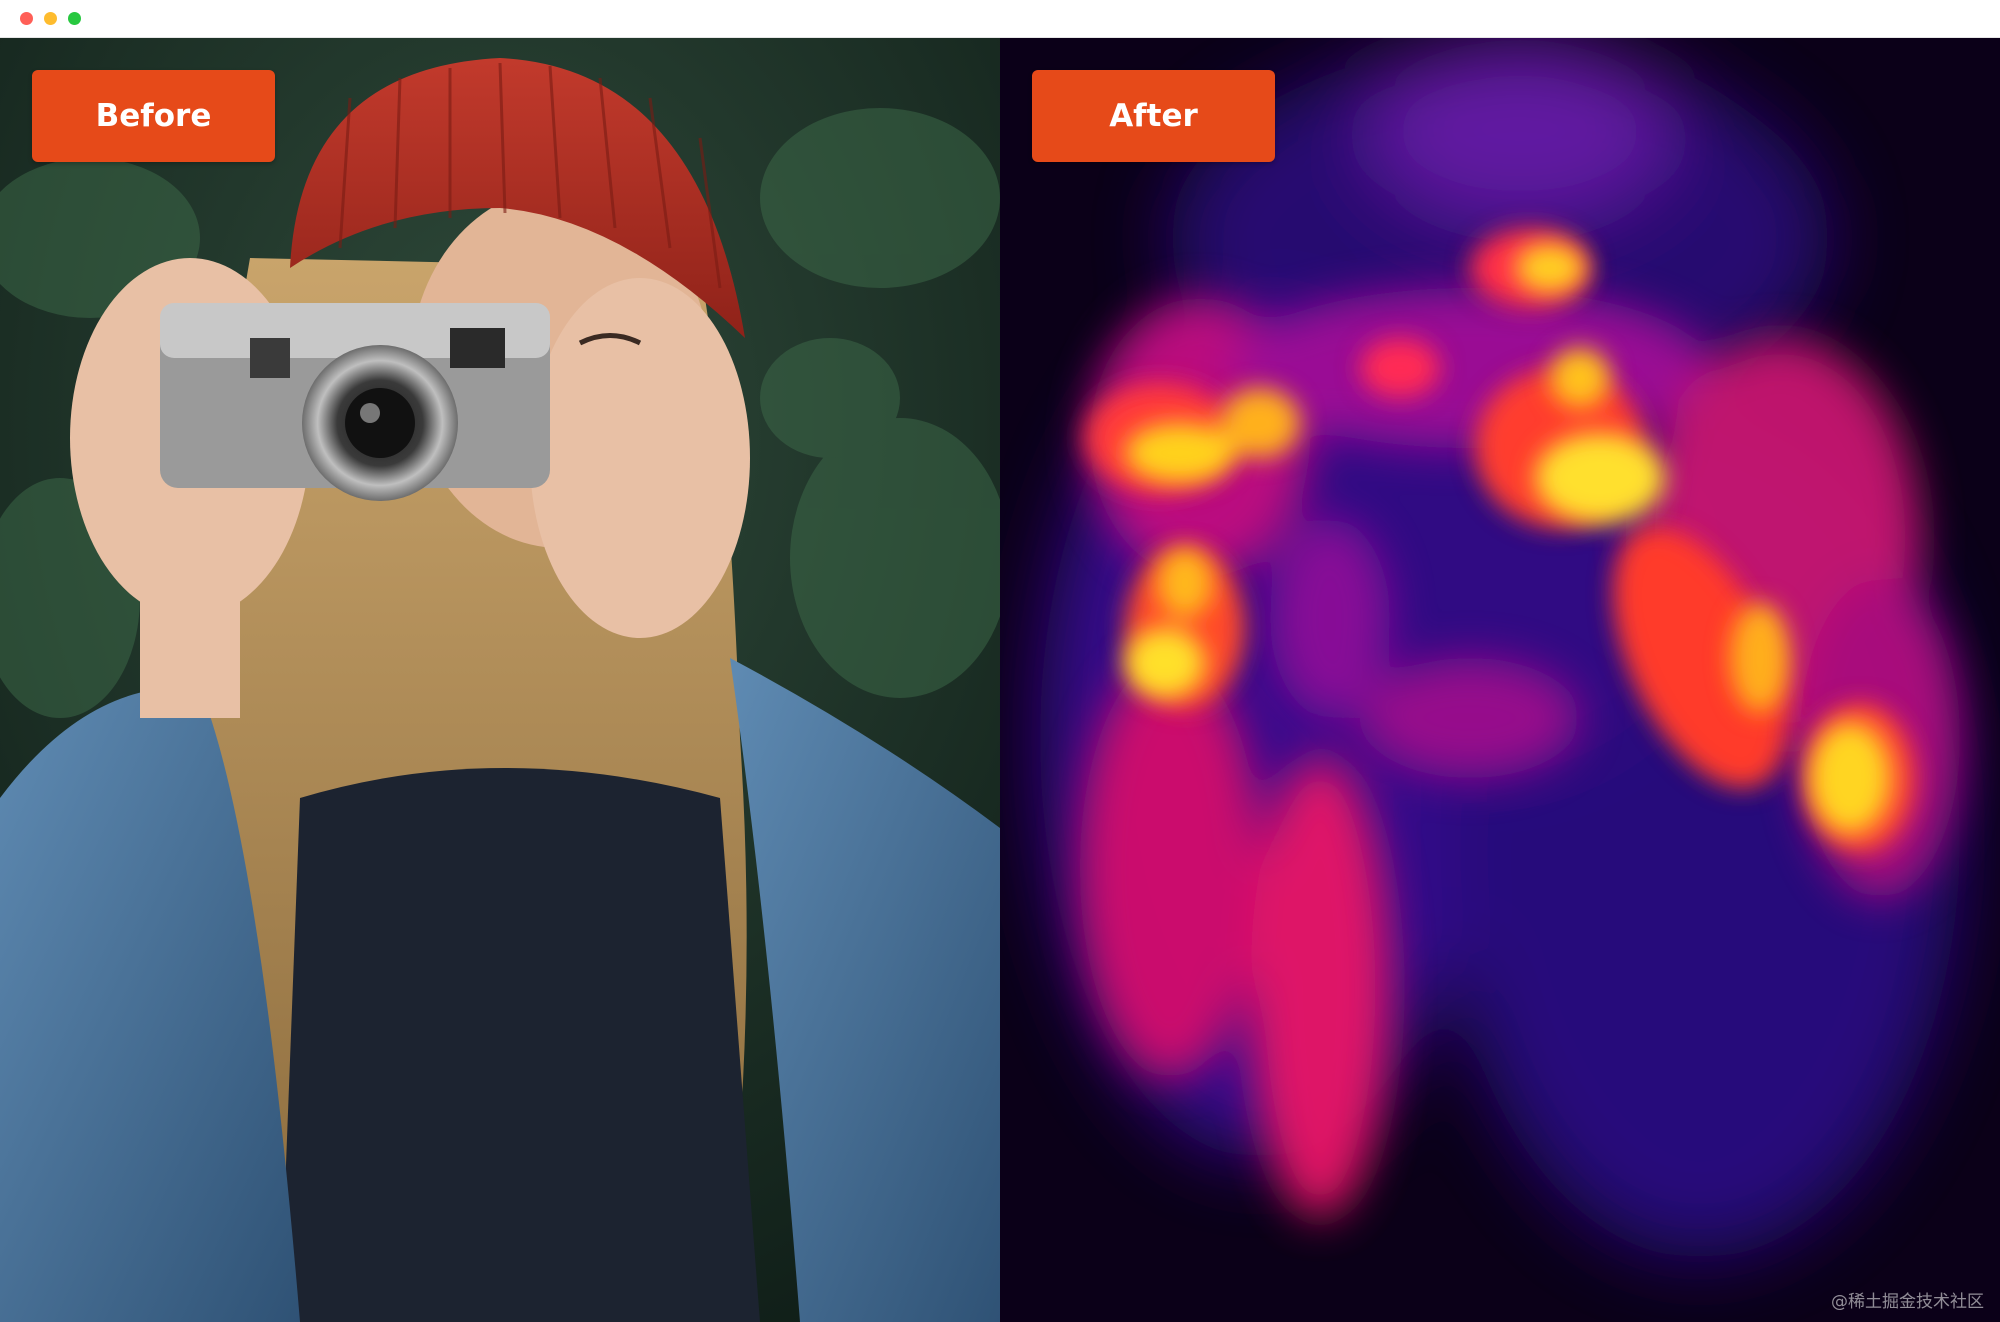  I want to click on minimize-window-button, so click(50, 18).